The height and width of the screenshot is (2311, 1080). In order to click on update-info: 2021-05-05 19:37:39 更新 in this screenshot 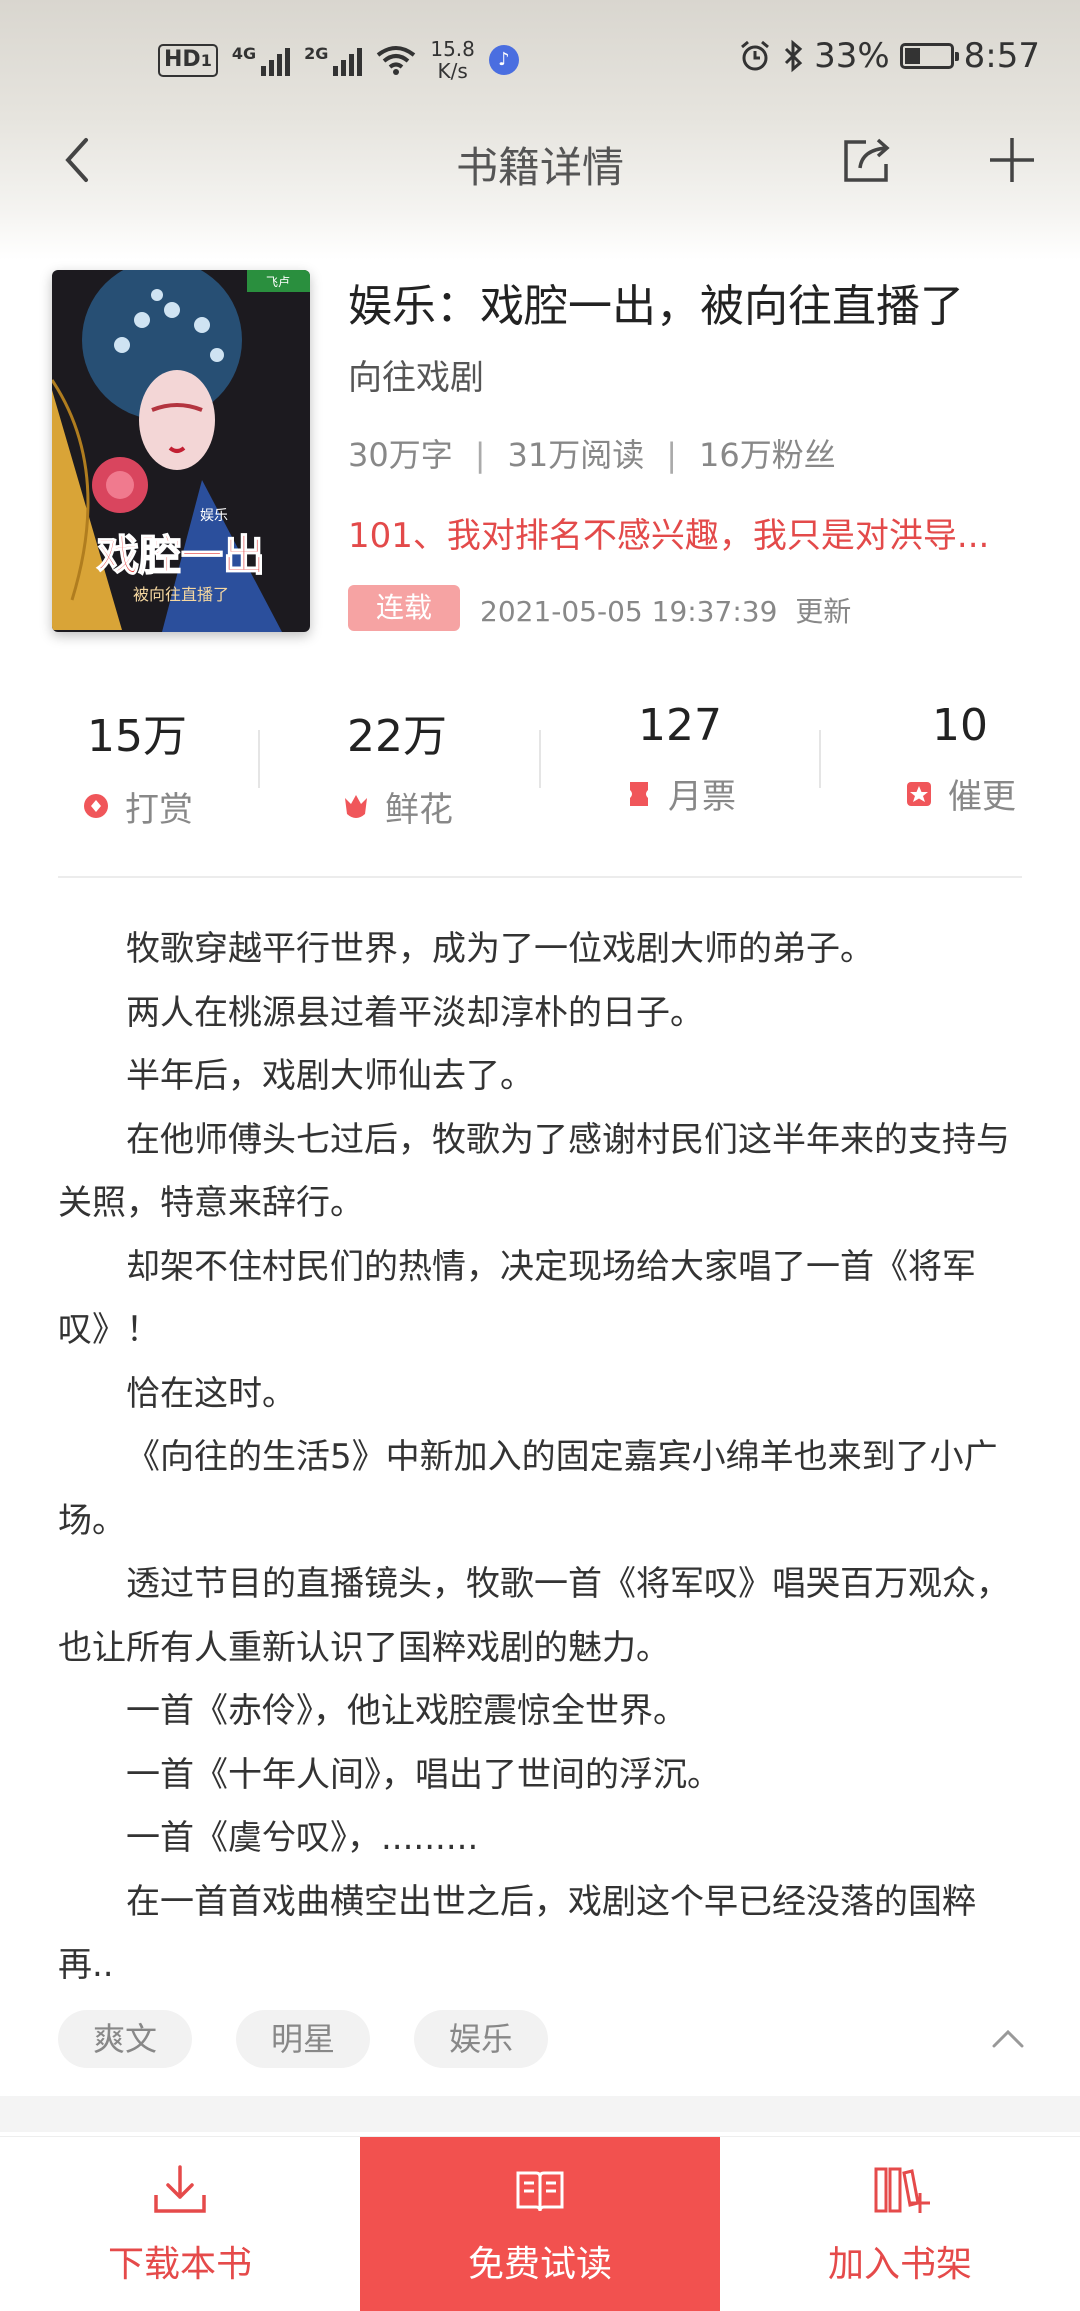, I will do `click(665, 610)`.